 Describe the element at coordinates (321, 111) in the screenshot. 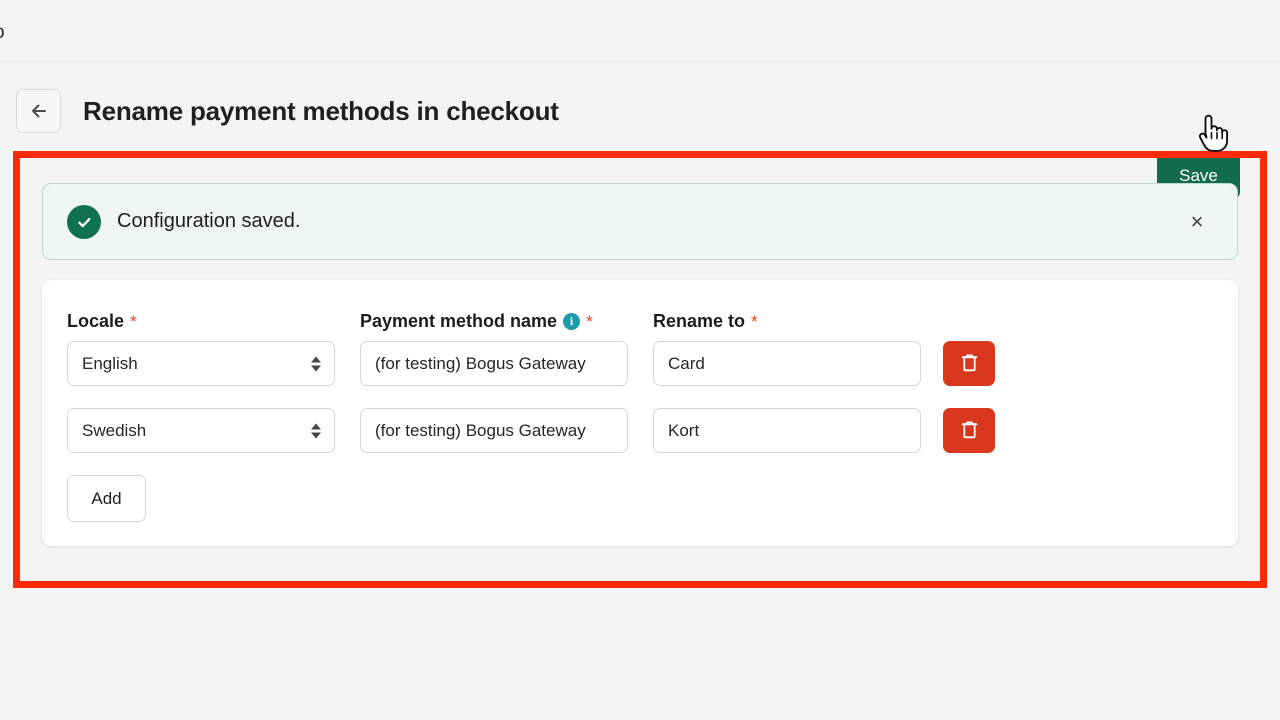

I see `page-title: Rename payment methods in checkout` at that location.